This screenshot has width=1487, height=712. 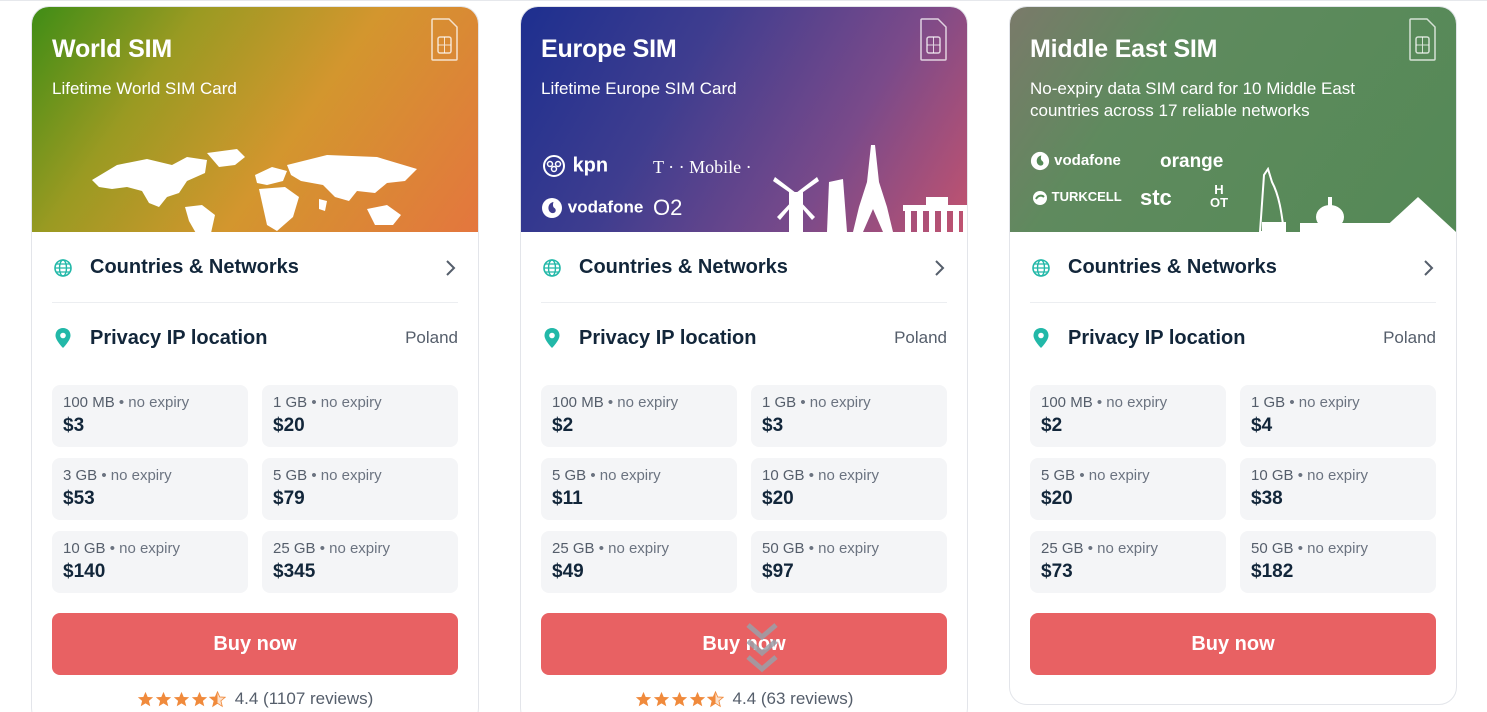 What do you see at coordinates (194, 267) in the screenshot?
I see `countries-networks-label: Countries & Networks` at bounding box center [194, 267].